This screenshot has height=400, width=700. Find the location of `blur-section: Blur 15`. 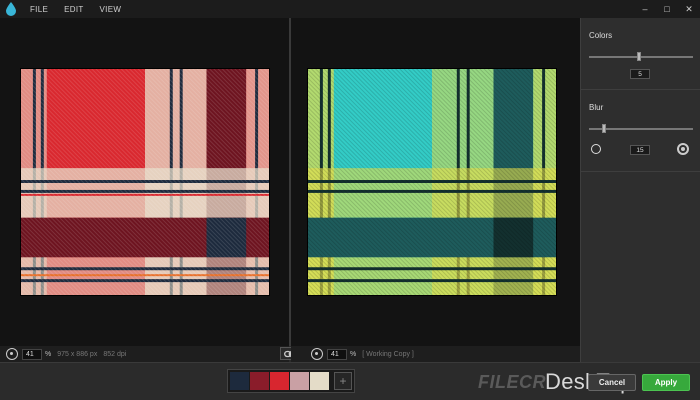

blur-section: Blur 15 is located at coordinates (640, 131).